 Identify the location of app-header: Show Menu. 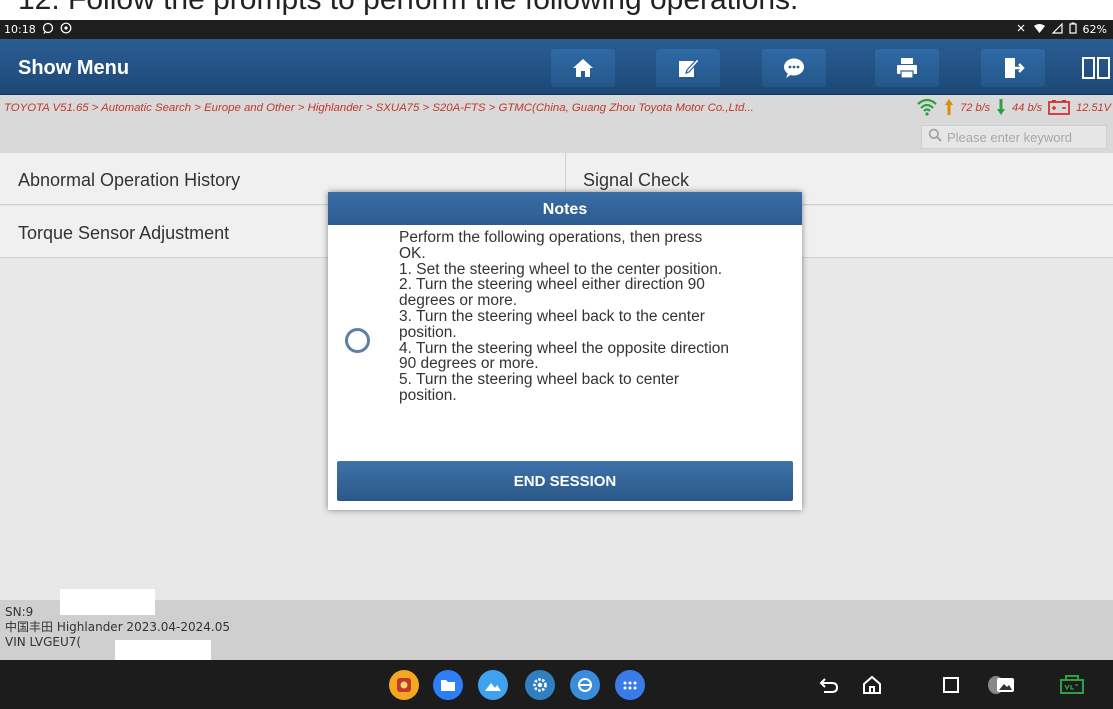
(556, 67).